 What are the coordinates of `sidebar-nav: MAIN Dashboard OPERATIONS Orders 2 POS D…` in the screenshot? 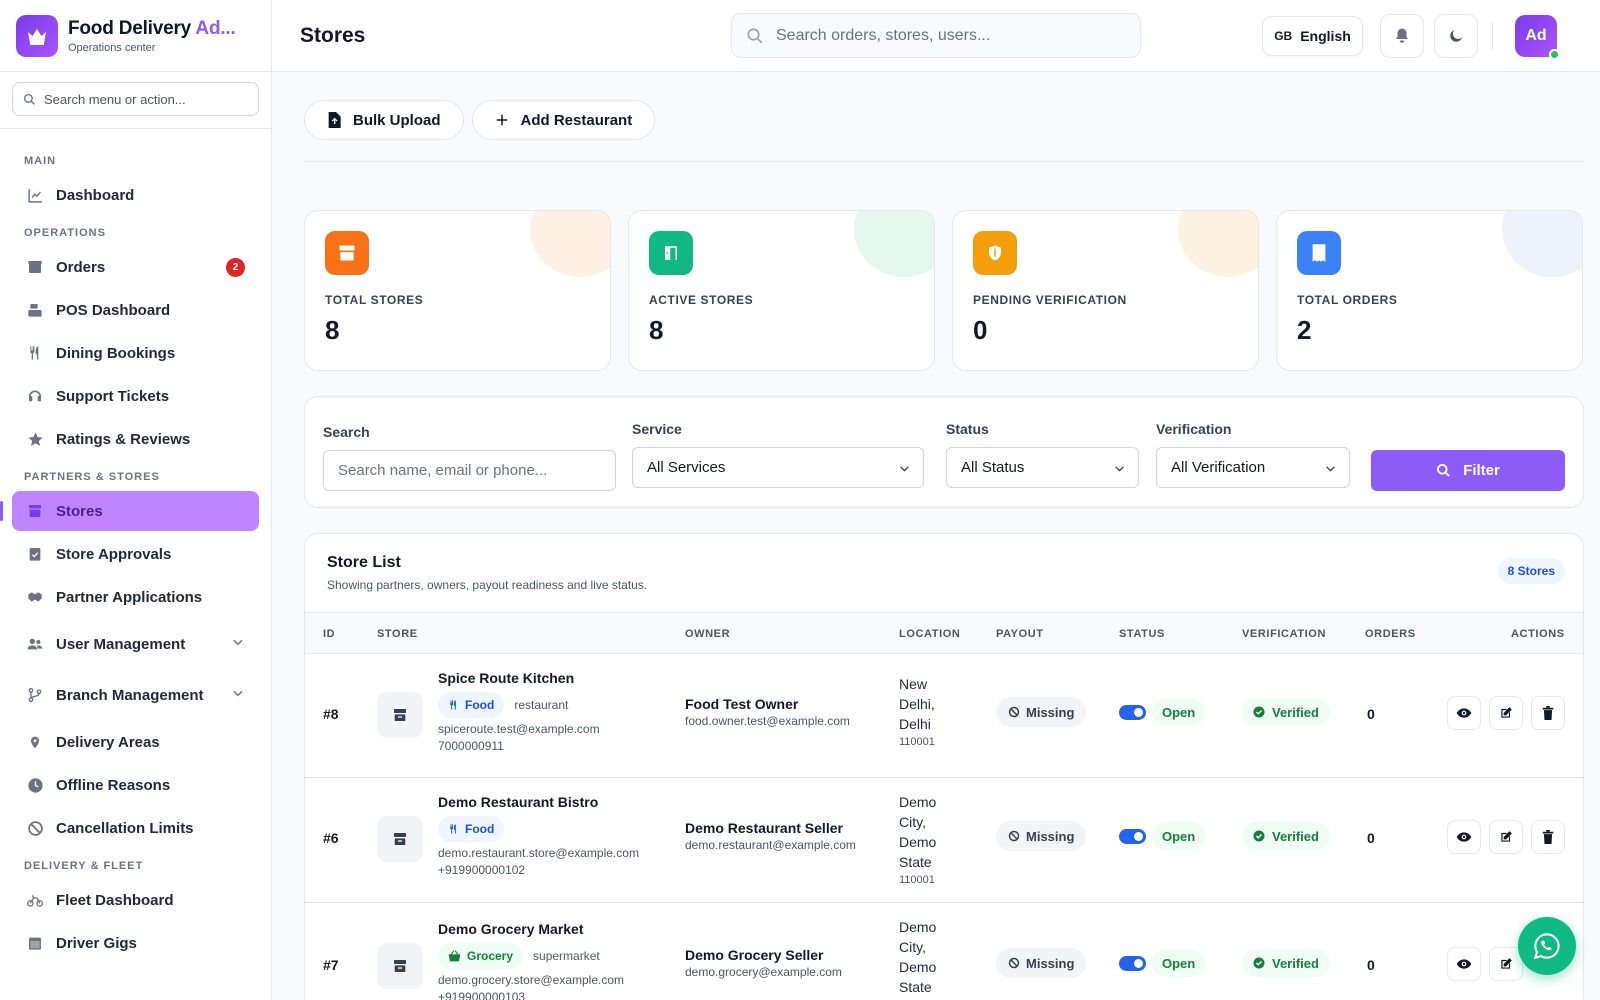 It's located at (135, 546).